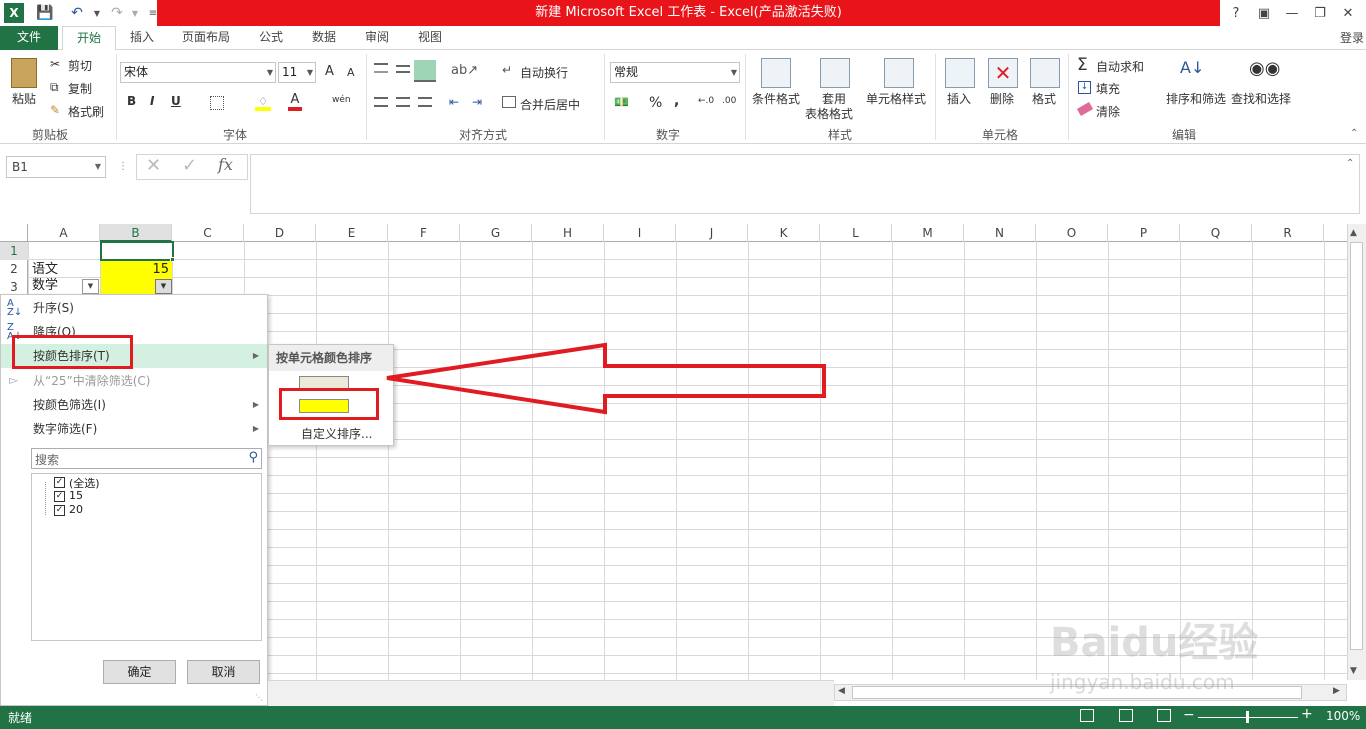 The height and width of the screenshot is (729, 1366). What do you see at coordinates (351, 72) in the screenshot?
I see `shrink-font-button: A` at bounding box center [351, 72].